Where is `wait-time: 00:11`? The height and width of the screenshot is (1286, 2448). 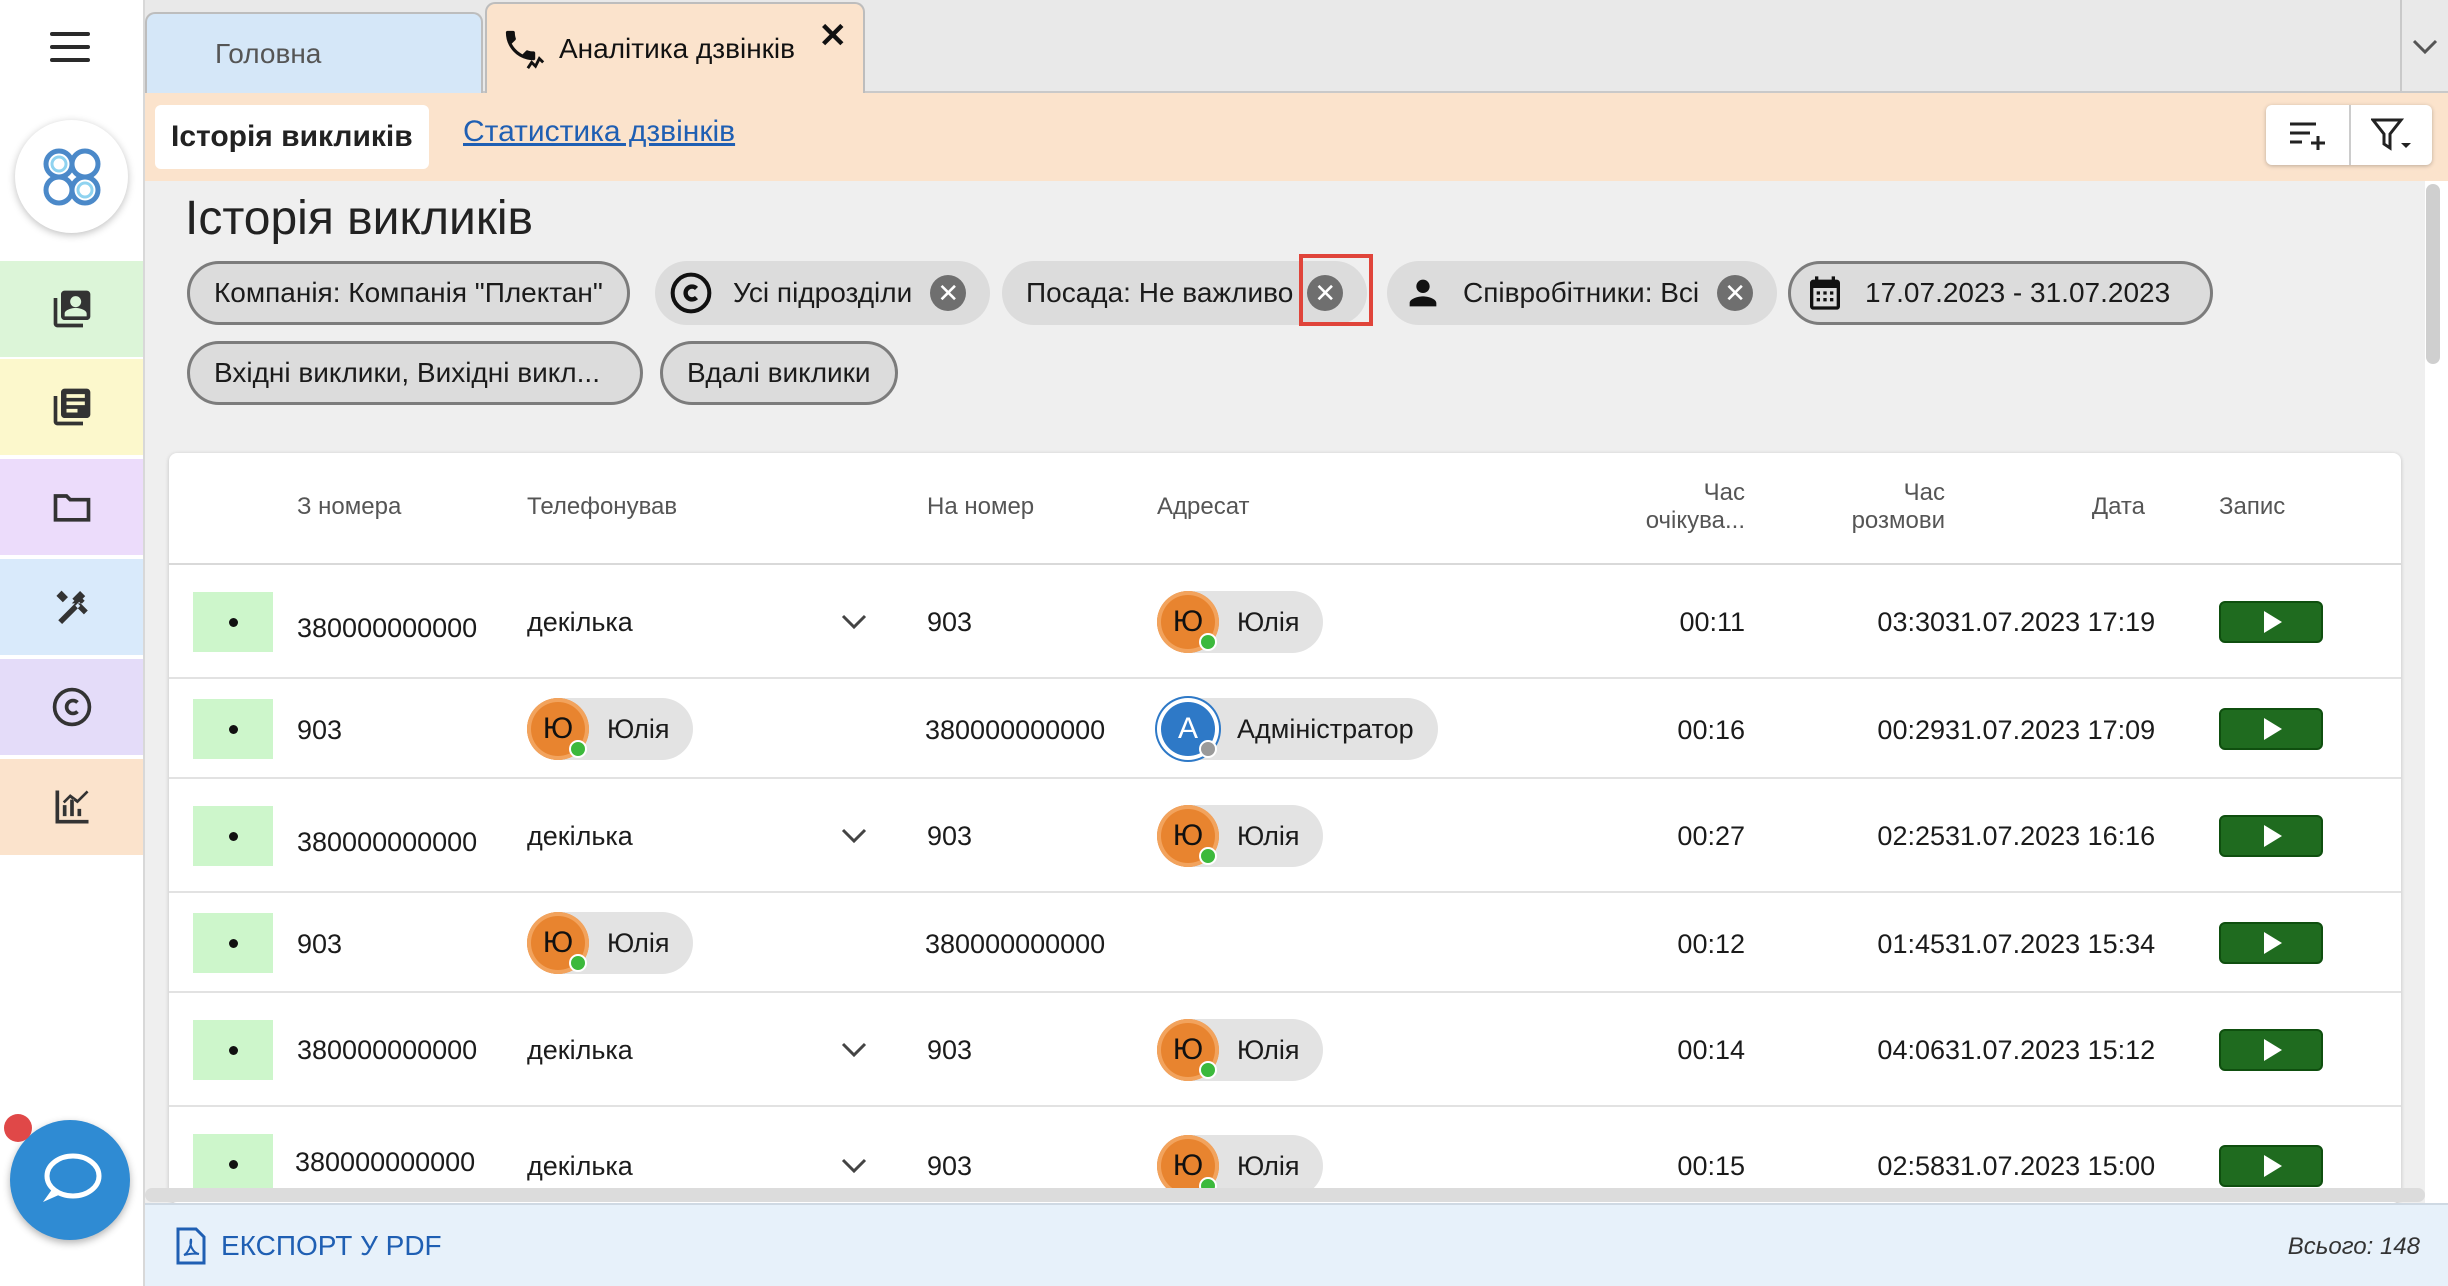 wait-time: 00:11 is located at coordinates (1712, 622).